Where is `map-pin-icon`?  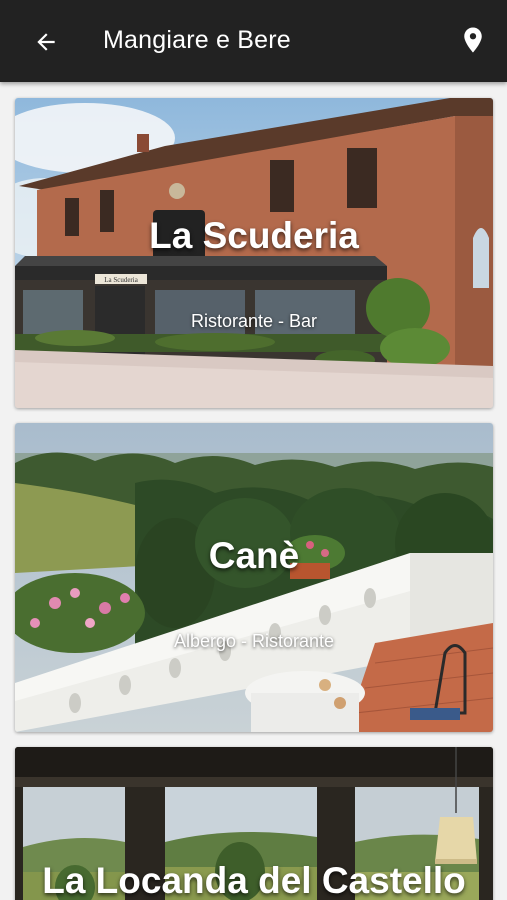 map-pin-icon is located at coordinates (473, 40).